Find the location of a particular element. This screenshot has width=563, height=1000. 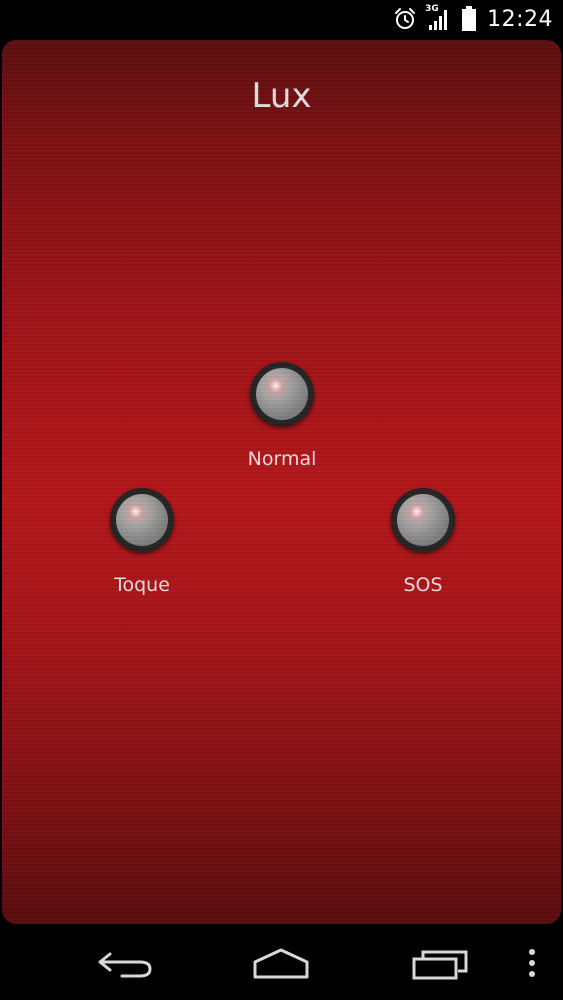

normal-mode-label: Normal is located at coordinates (282, 459).